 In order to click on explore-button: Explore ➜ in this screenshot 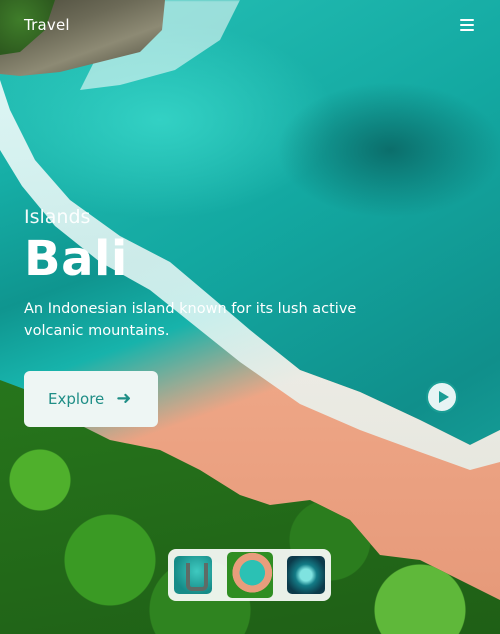, I will do `click(91, 399)`.